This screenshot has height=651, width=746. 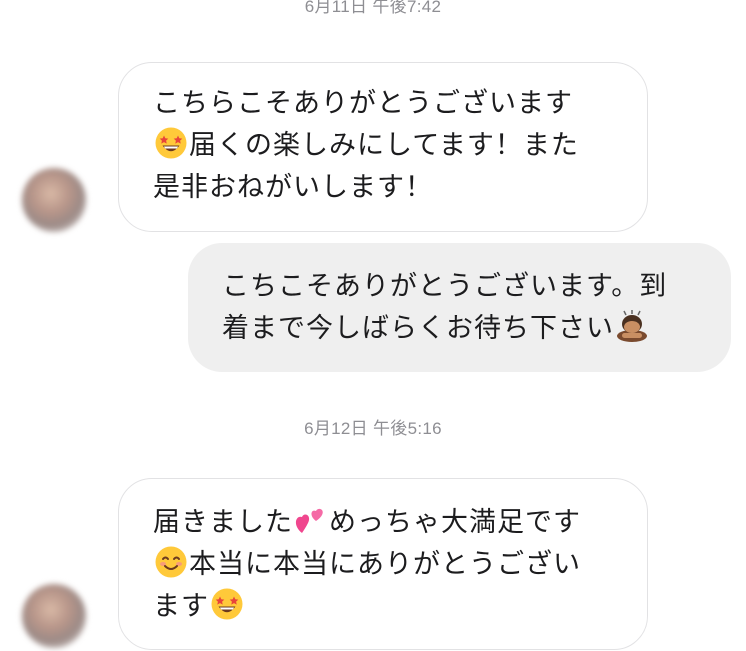 I want to click on timestamp: 6月12日 午後5:16, so click(x=373, y=428).